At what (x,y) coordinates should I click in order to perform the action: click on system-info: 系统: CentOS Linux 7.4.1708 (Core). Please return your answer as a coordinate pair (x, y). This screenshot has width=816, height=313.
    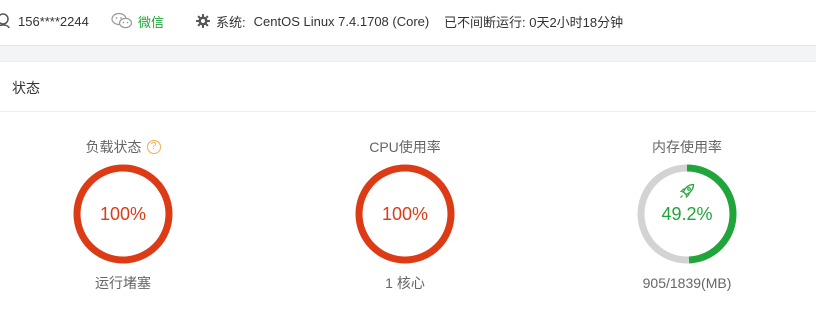
    Looking at the image, I should click on (312, 21).